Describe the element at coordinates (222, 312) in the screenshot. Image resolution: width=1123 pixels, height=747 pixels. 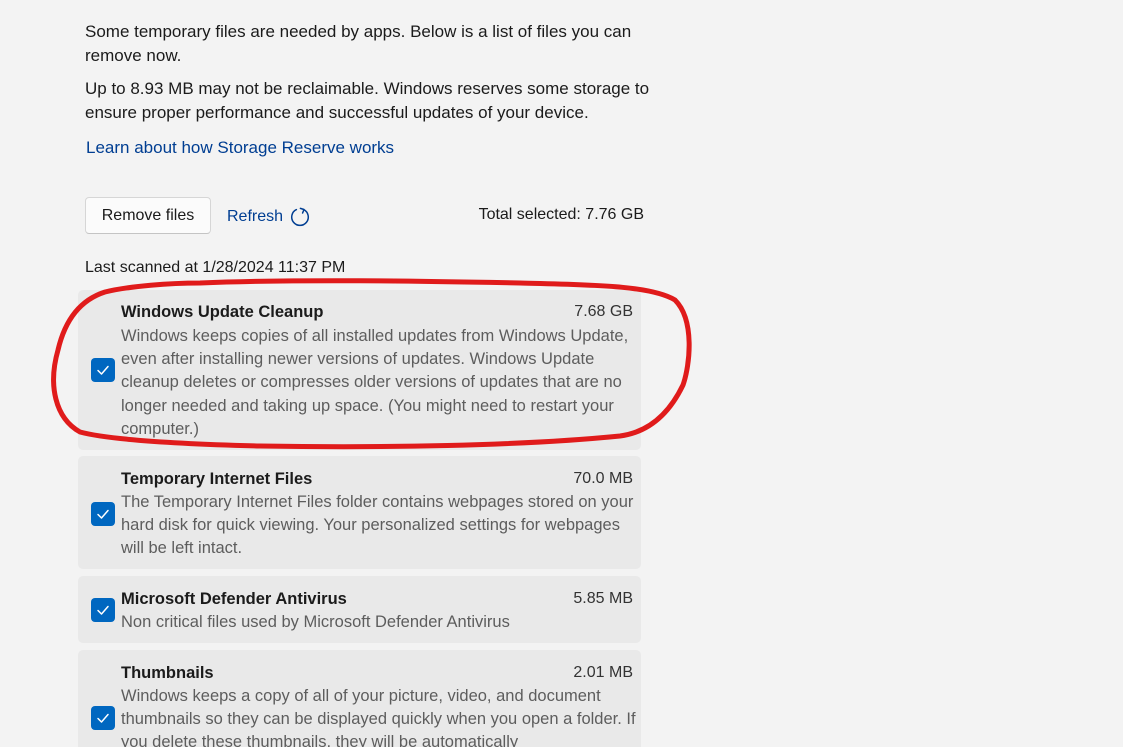
I see `item-title: Windows Update Cleanup` at that location.